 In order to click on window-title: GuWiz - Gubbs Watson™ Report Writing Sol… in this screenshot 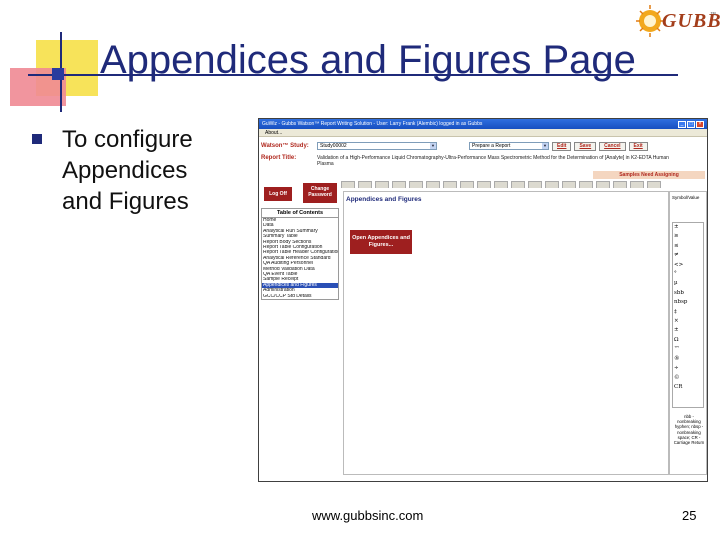, I will do `click(372, 124)`.